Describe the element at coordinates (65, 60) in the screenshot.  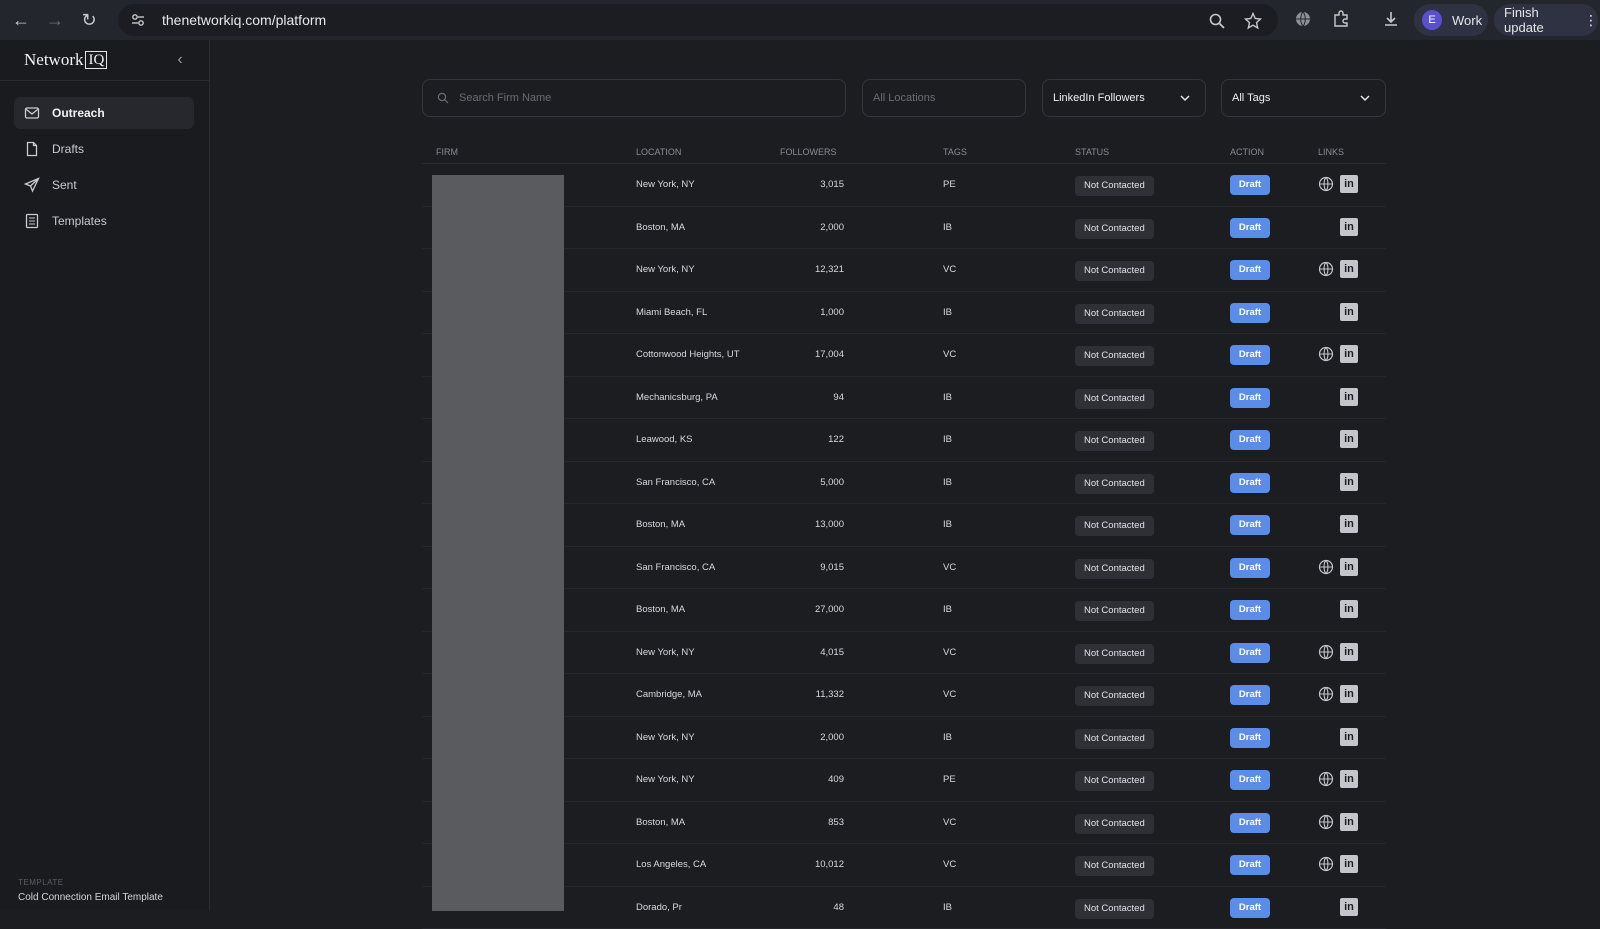
I see `logo: Network IQ` at that location.